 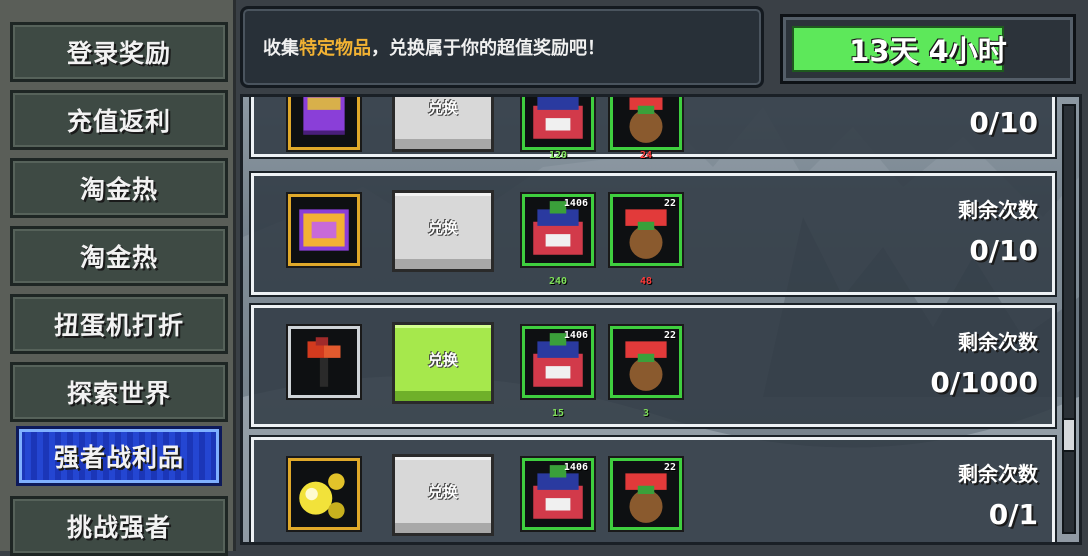 I want to click on sidebar-item-gold-rush-1: 淘金热, so click(x=119, y=188).